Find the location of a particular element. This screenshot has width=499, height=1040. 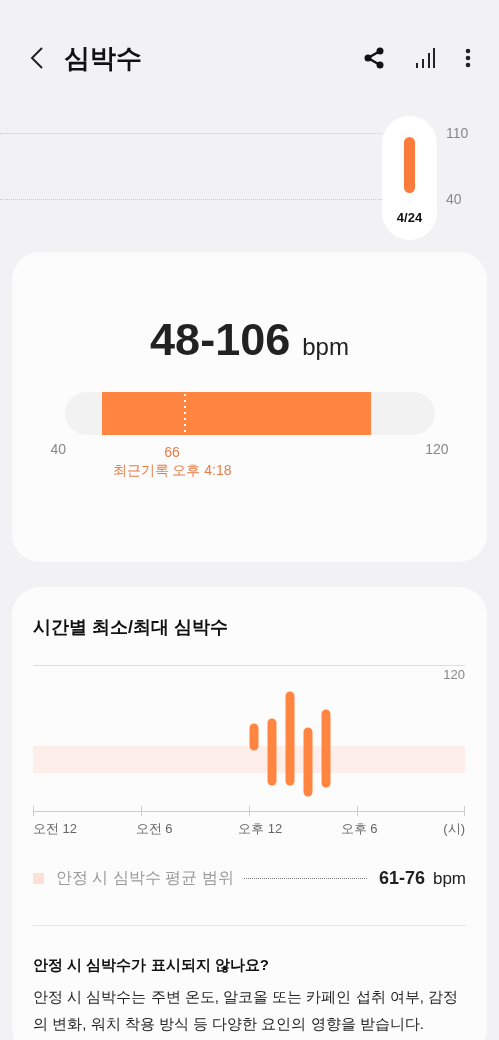

back-button is located at coordinates (37, 58).